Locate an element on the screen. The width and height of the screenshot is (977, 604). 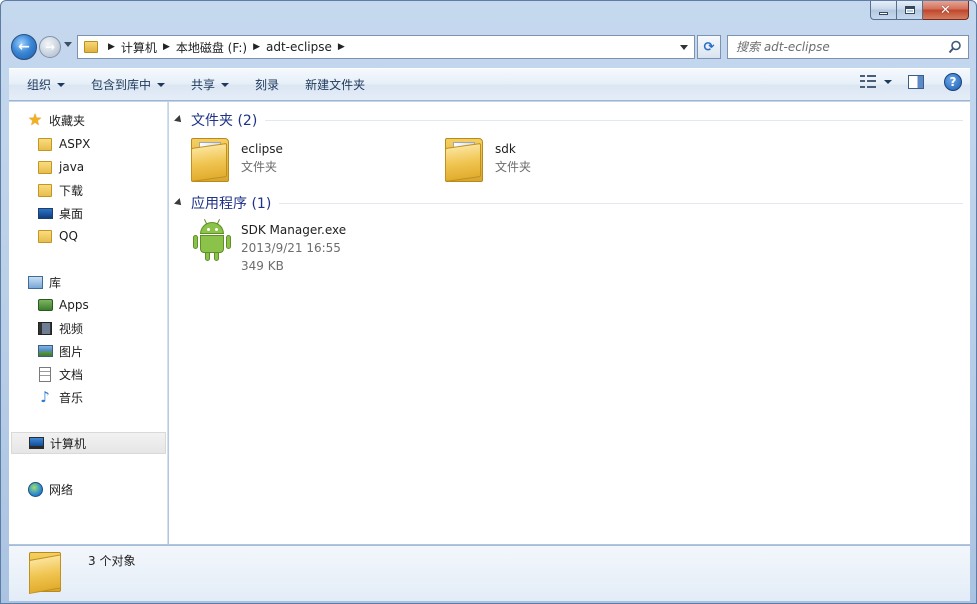
sidebar-item-label: QQ is located at coordinates (68, 236).